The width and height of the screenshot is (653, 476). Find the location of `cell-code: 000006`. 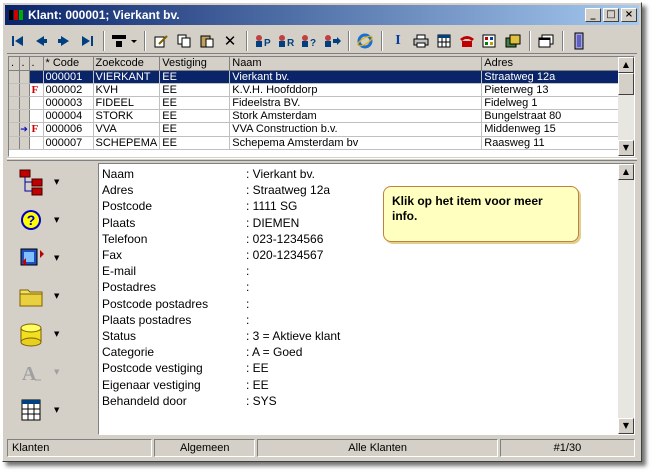

cell-code: 000006 is located at coordinates (68, 129).